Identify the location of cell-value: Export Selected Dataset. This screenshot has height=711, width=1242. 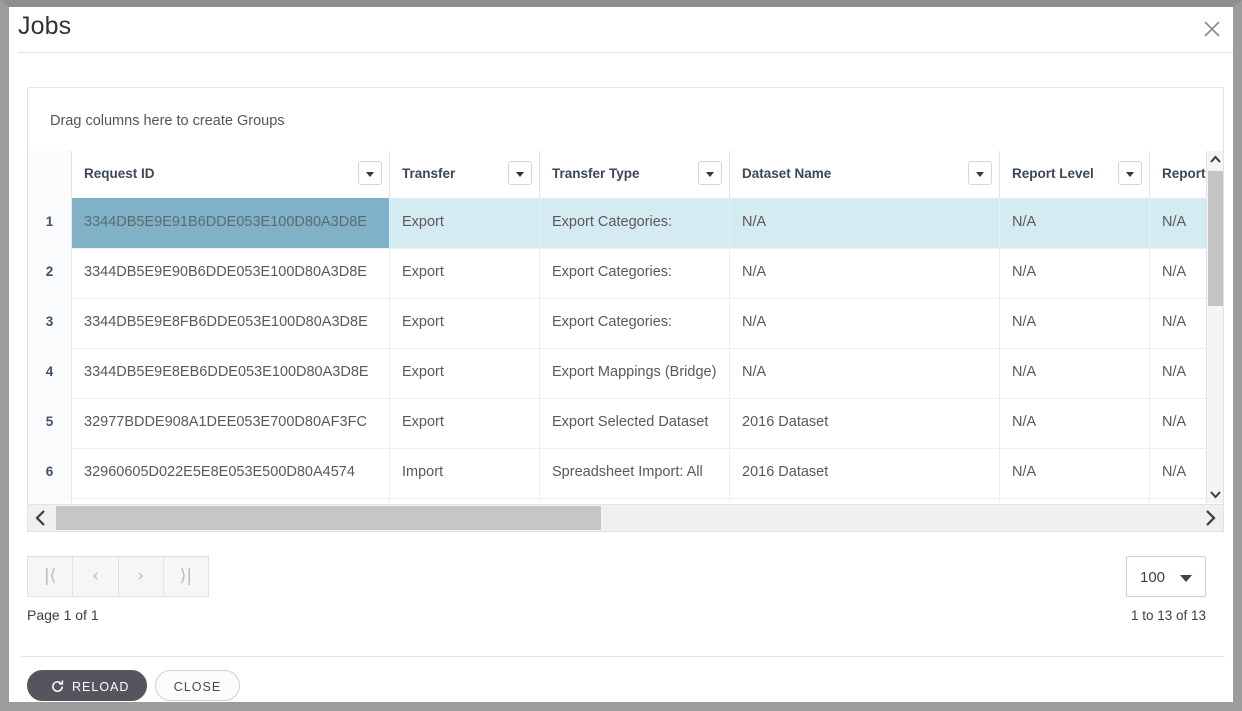
(630, 422).